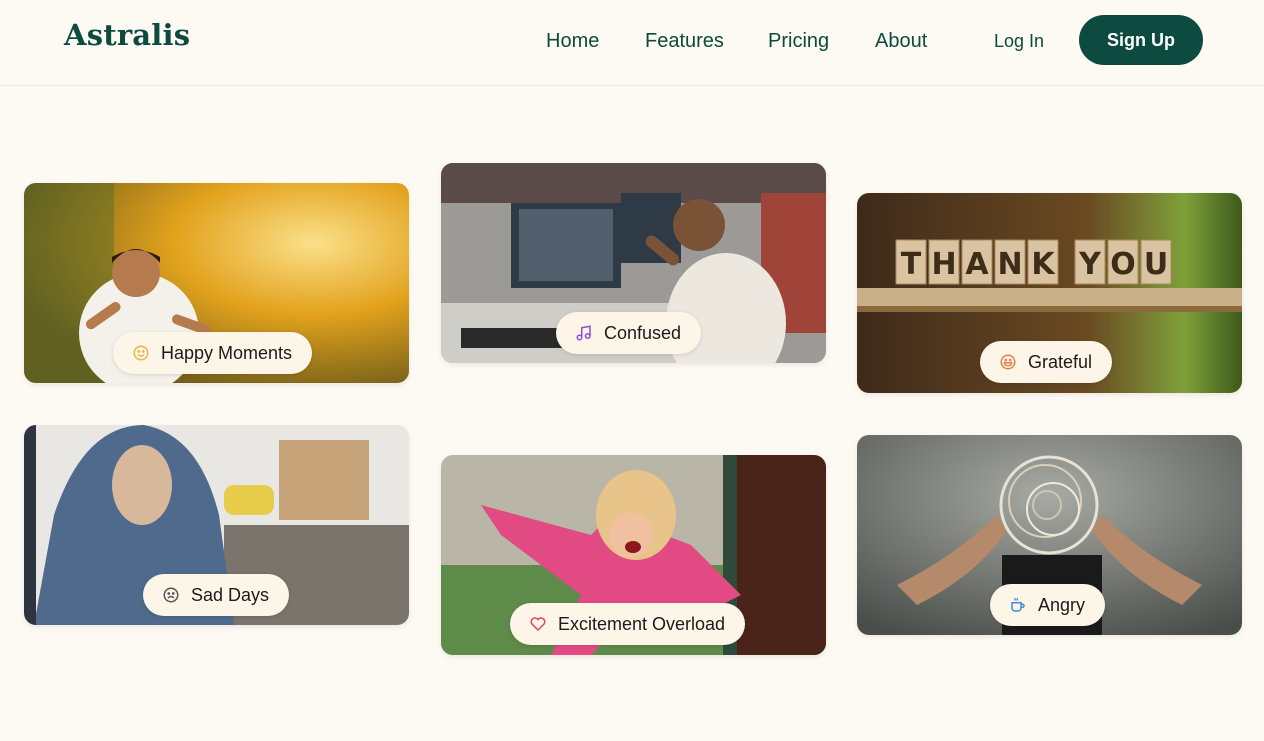  Describe the element at coordinates (642, 623) in the screenshot. I see `mood-label: Excitement Overload` at that location.